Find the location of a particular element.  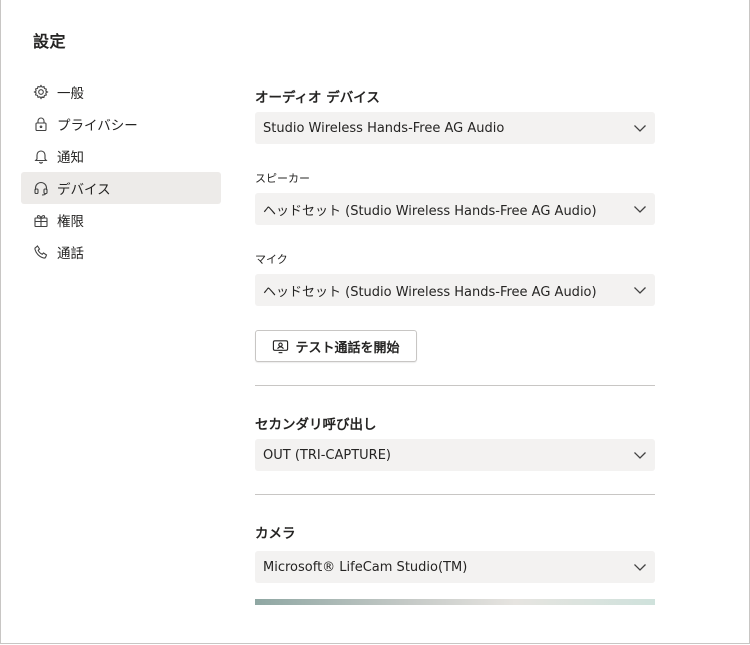

page-title: 設定 is located at coordinates (50, 41).